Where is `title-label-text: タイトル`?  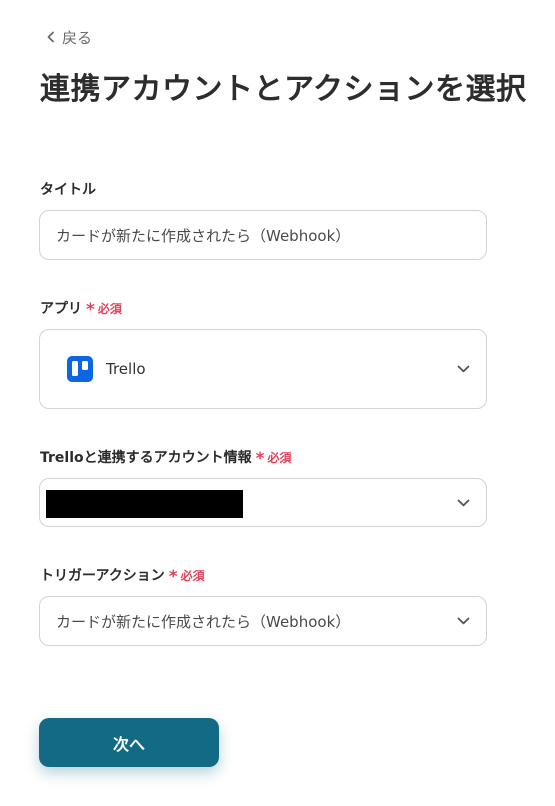
title-label-text: タイトル is located at coordinates (68, 190).